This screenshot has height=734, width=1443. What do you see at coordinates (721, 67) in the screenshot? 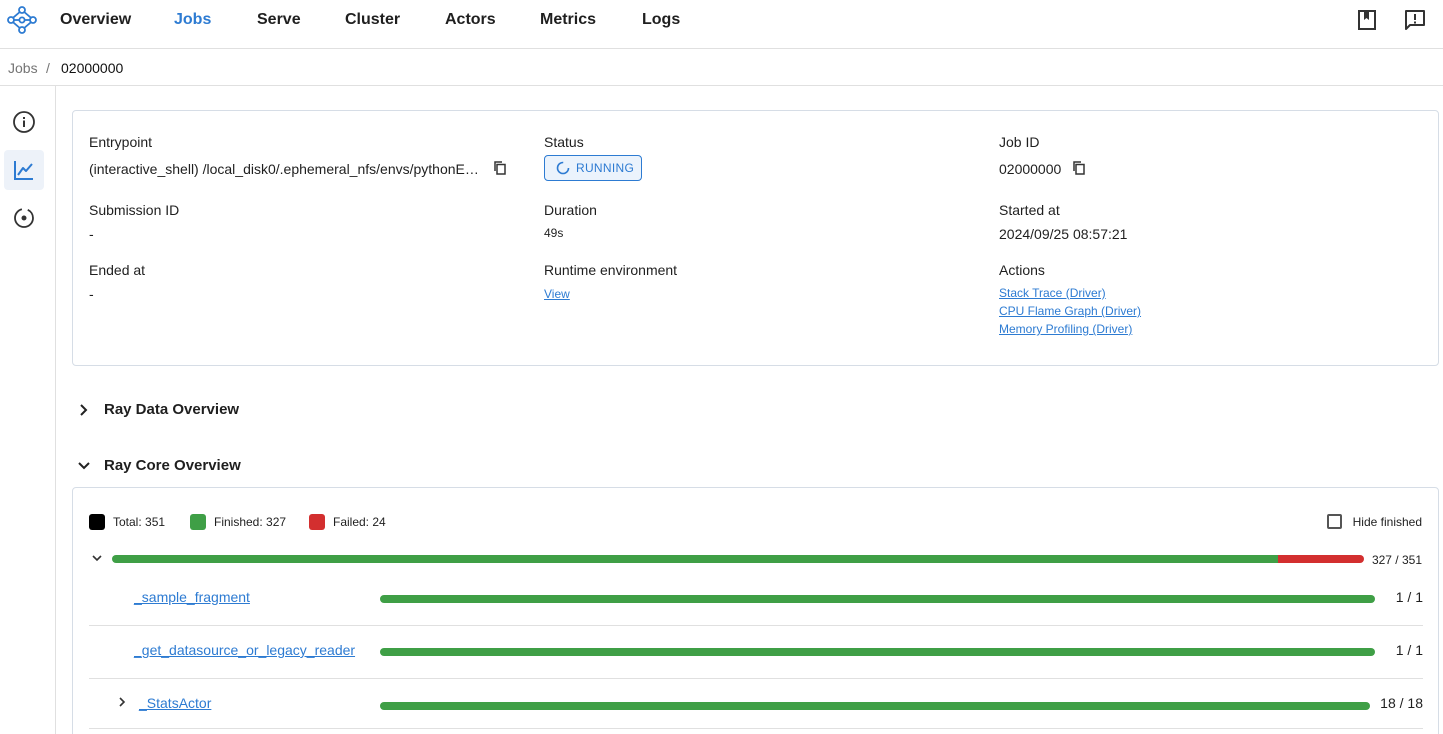
I see `breadcrumb: Jobs / 02000000` at bounding box center [721, 67].